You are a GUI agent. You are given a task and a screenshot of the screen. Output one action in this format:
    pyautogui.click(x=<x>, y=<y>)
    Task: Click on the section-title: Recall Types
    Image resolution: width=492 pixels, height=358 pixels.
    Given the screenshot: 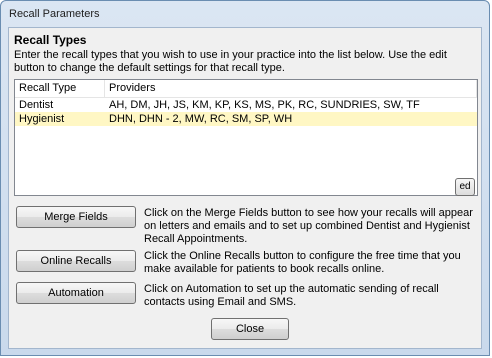 What is the action you would take?
    pyautogui.click(x=50, y=40)
    